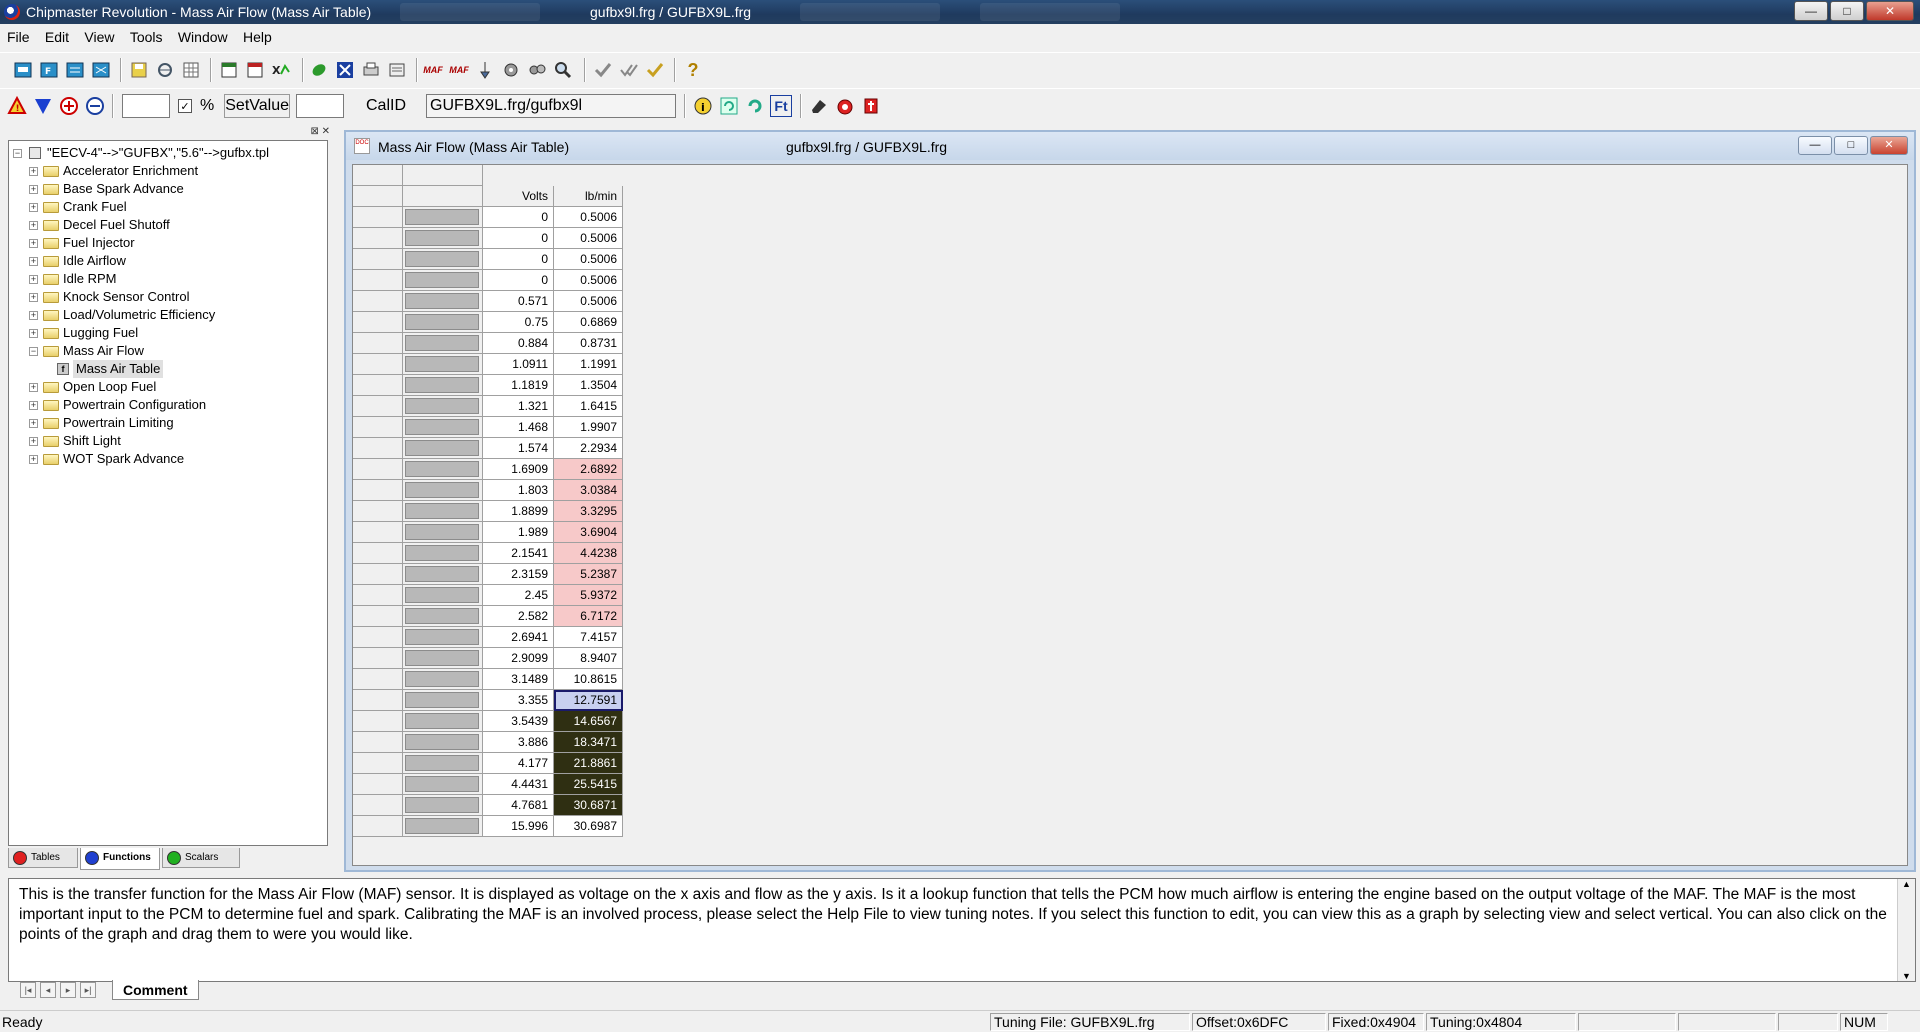  What do you see at coordinates (518, 301) in the screenshot?
I see `volts-cell: 0.571` at bounding box center [518, 301].